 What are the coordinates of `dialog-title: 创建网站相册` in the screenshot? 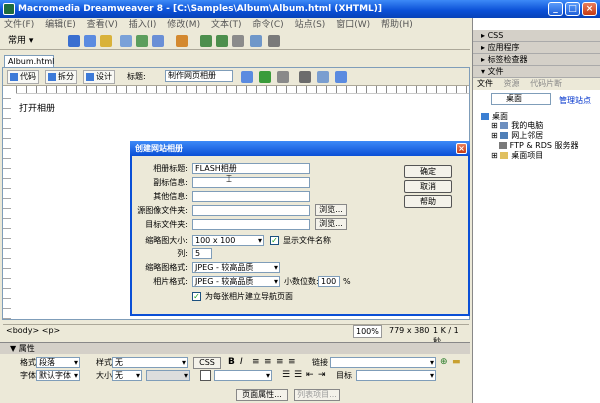 It's located at (159, 148).